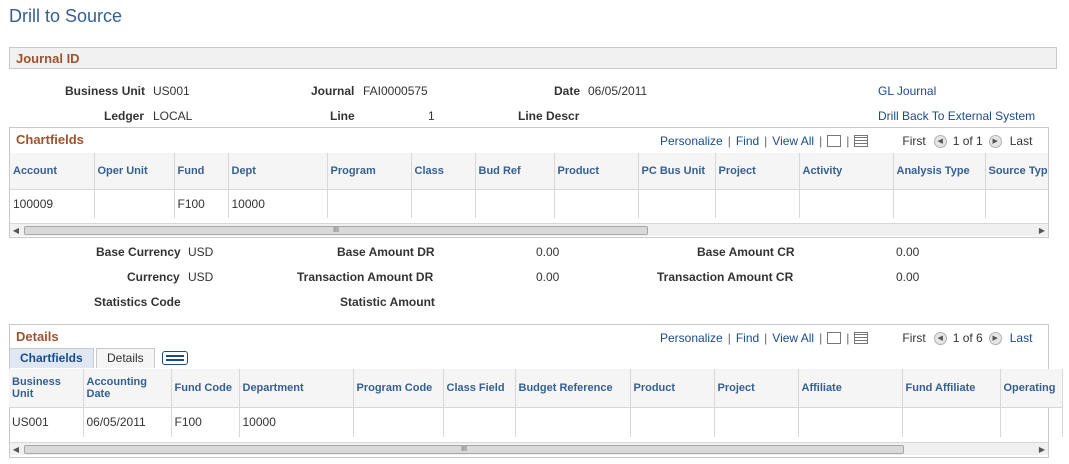 The height and width of the screenshot is (464, 1069). I want to click on transaction-amount-cr-value: 0.00, so click(908, 277).